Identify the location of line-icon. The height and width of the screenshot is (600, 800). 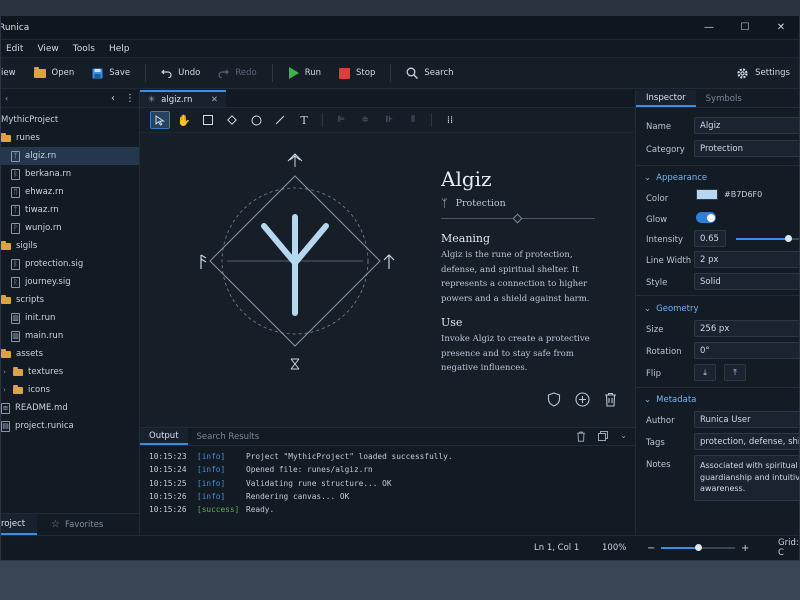
(280, 120).